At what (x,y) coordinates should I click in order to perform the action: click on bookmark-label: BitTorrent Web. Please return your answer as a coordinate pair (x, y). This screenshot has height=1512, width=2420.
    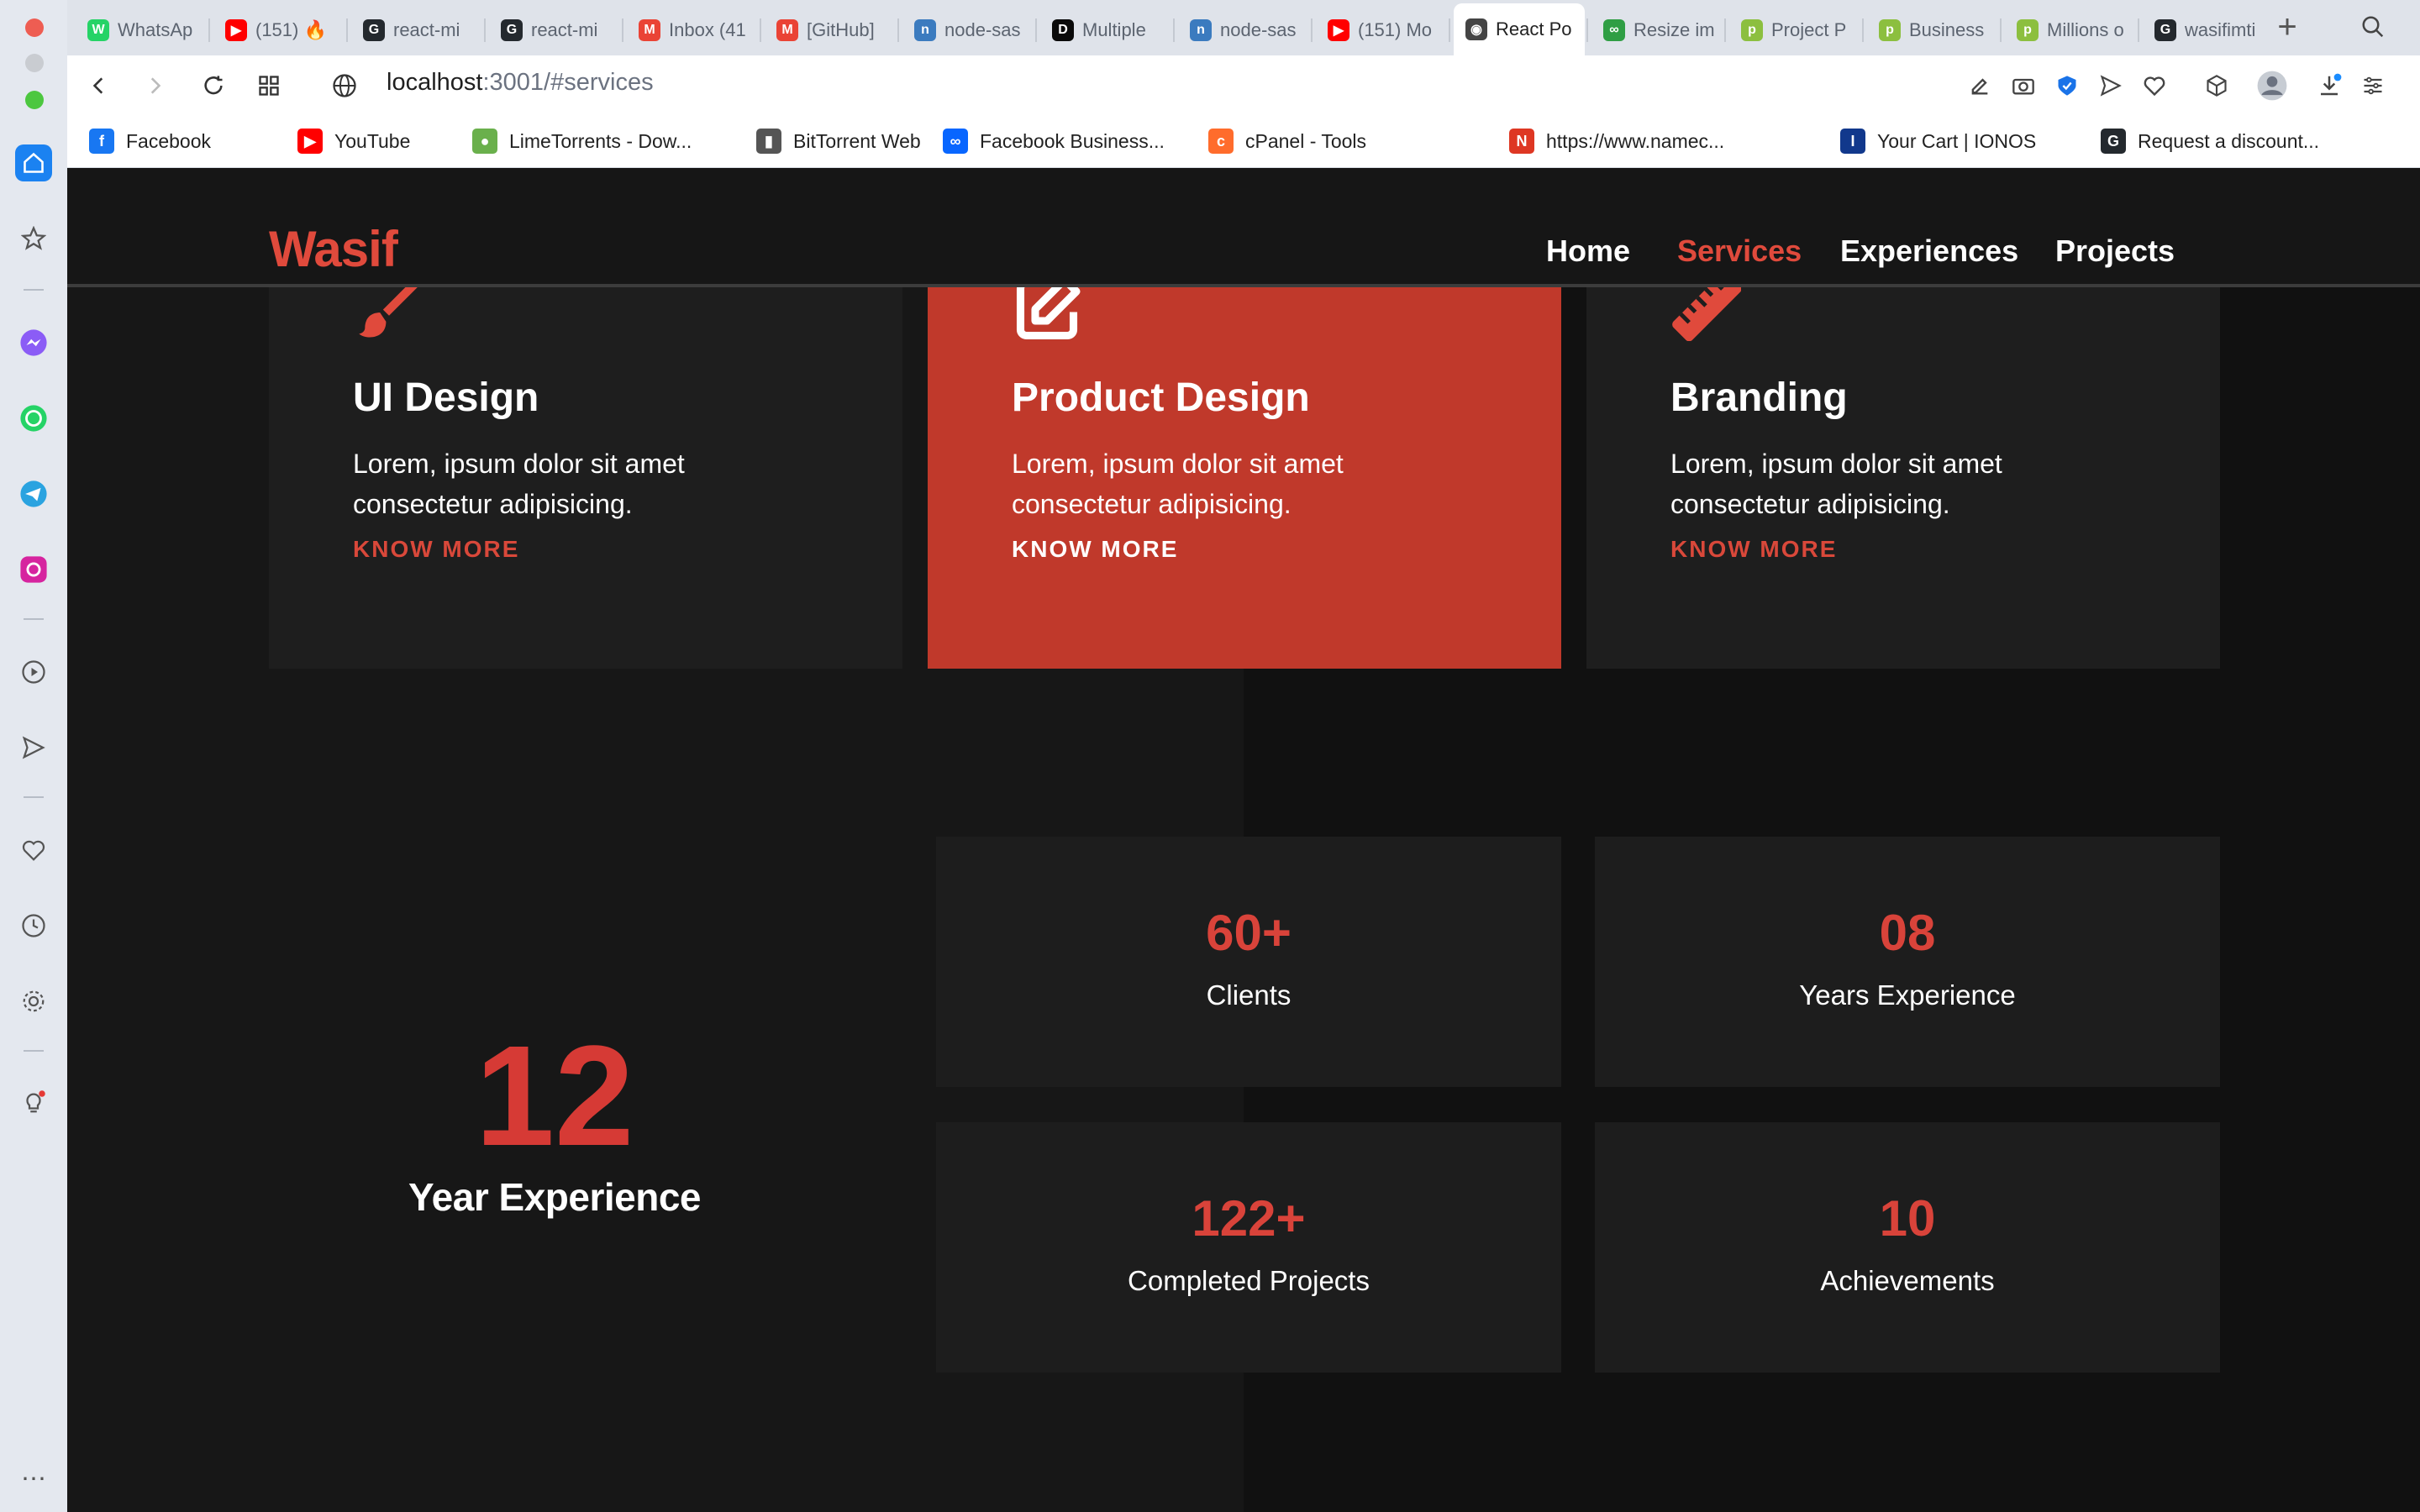
    Looking at the image, I should click on (857, 140).